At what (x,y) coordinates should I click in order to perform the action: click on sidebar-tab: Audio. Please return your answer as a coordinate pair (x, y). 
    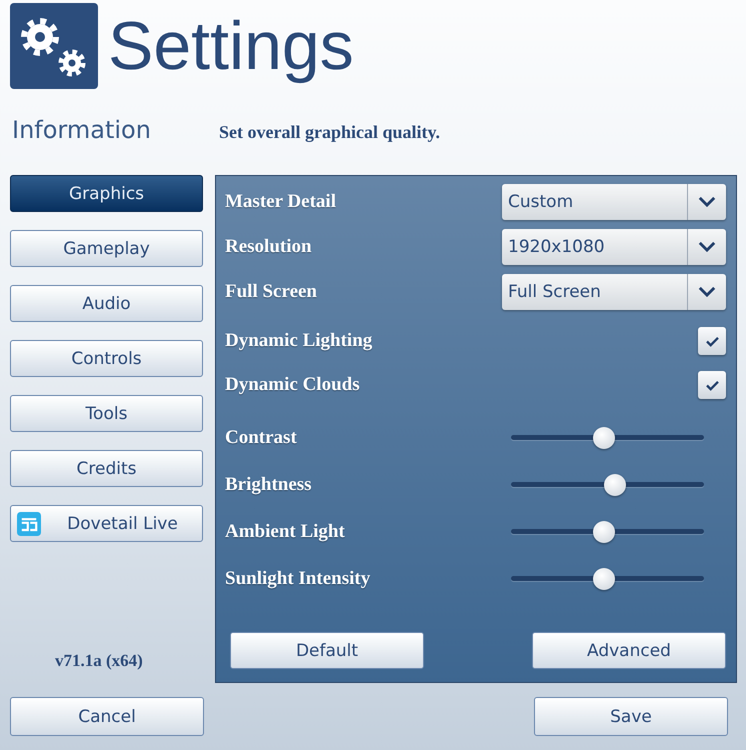
    Looking at the image, I should click on (106, 303).